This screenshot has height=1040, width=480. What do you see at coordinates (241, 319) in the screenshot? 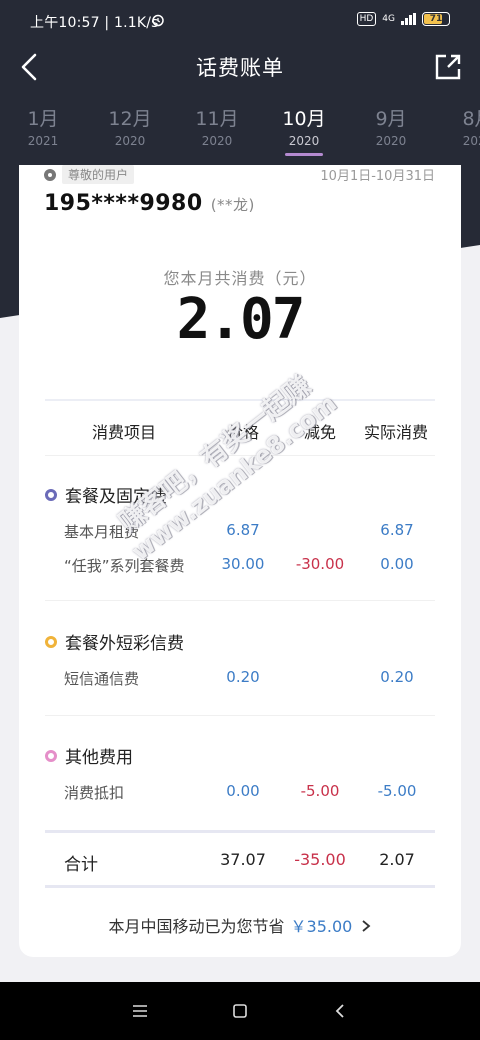
I see `total-value: 2.07` at bounding box center [241, 319].